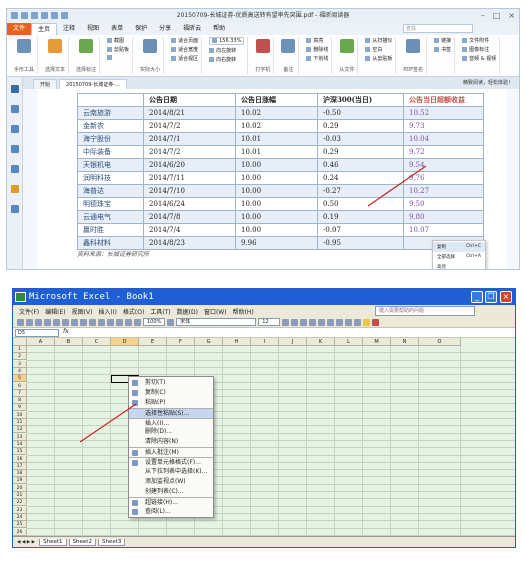 The height and width of the screenshot is (562, 526). Describe the element at coordinates (189, 243) in the screenshot. I see `table-cell: 2014/8/23` at that location.